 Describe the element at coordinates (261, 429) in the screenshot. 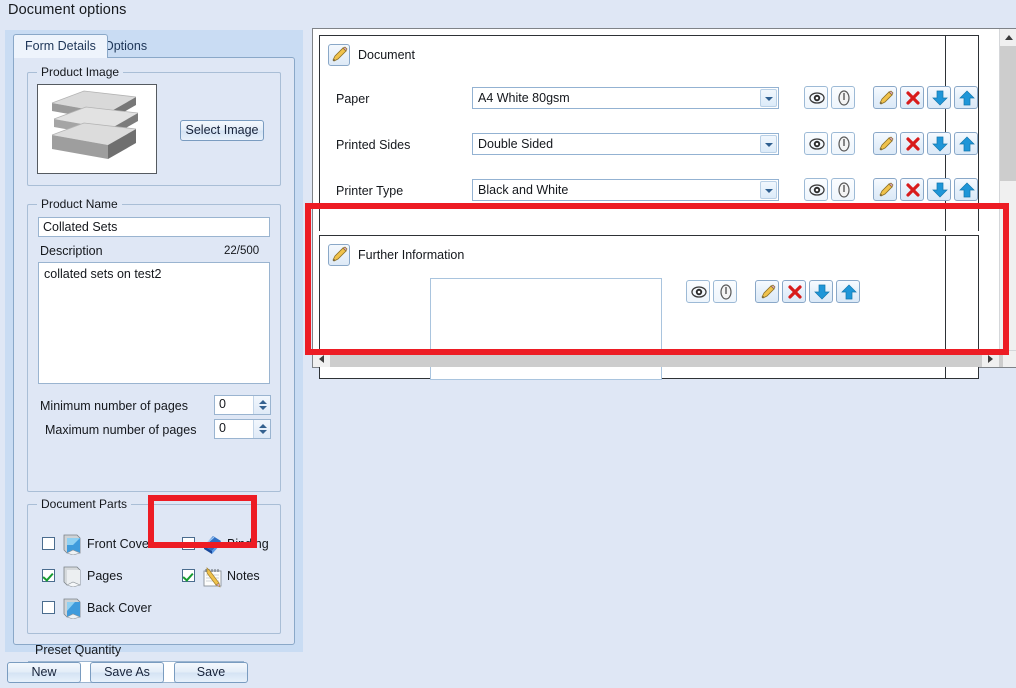

I see `maximum-pages-stepper-buttons` at that location.